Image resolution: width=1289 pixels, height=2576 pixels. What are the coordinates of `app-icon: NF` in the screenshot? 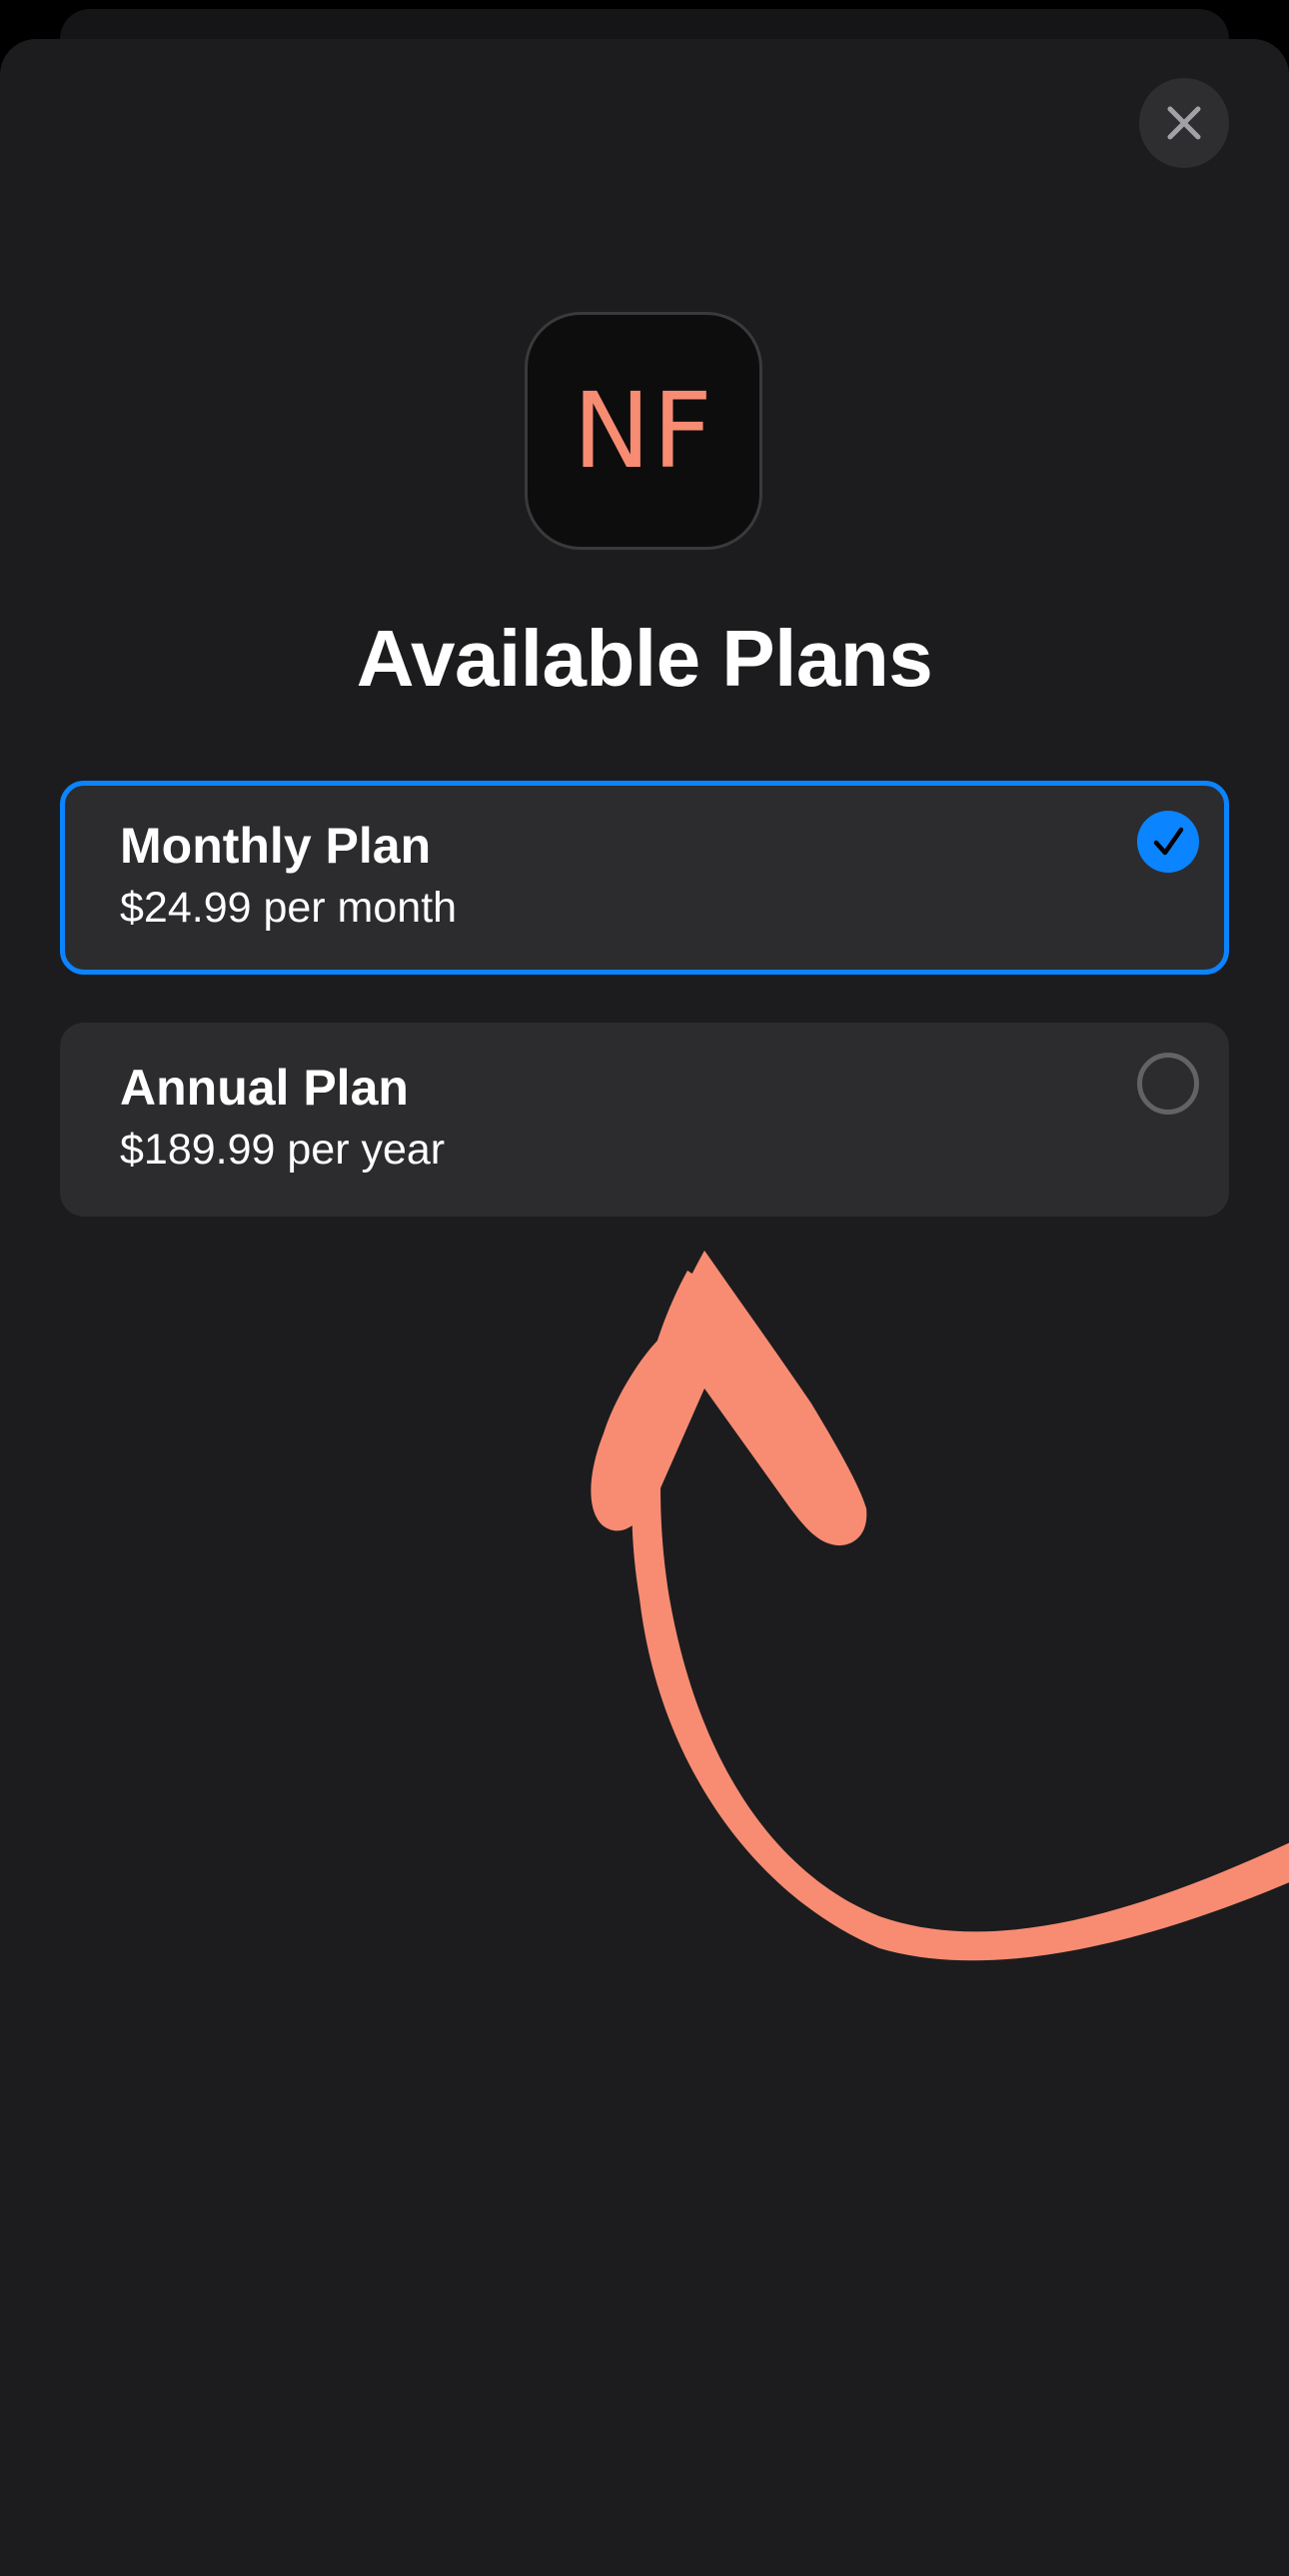 It's located at (643, 431).